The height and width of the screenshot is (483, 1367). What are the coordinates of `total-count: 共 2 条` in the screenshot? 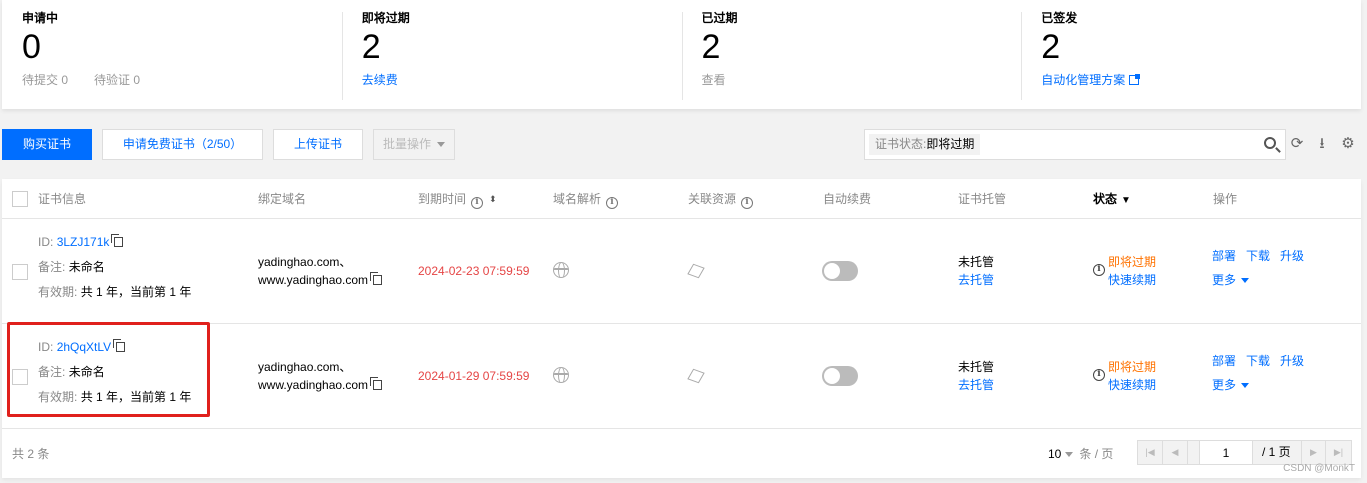 It's located at (31, 454).